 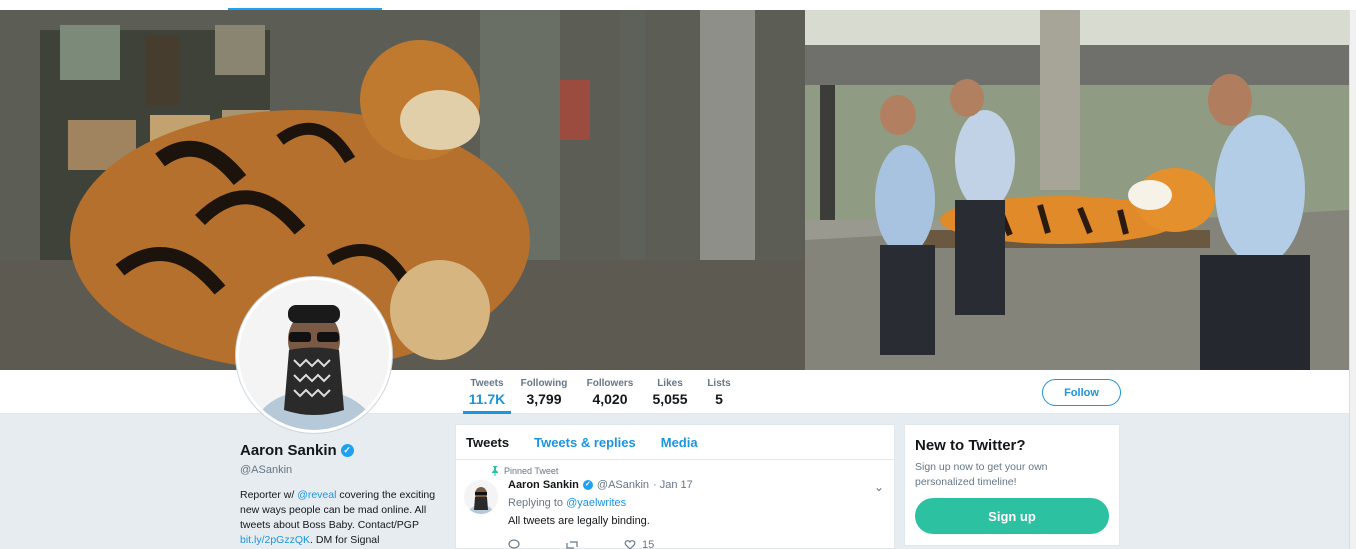 I want to click on follow-button: Follow, so click(x=1081, y=392).